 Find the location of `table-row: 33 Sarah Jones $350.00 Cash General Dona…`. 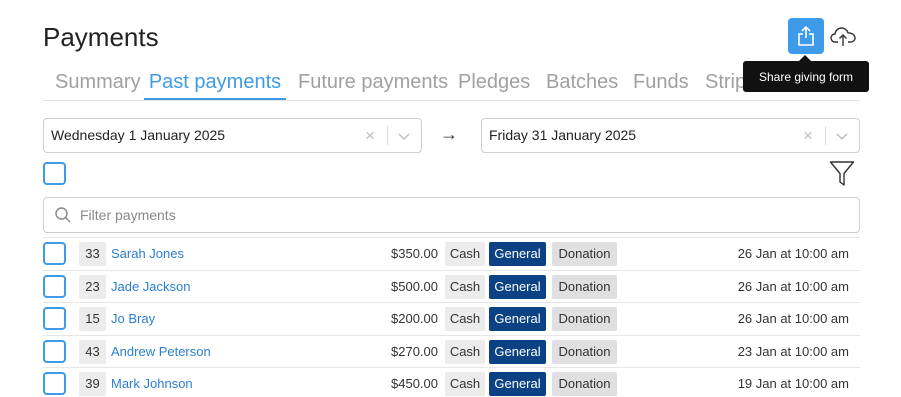

table-row: 33 Sarah Jones $350.00 Cash General Dona… is located at coordinates (451, 253).